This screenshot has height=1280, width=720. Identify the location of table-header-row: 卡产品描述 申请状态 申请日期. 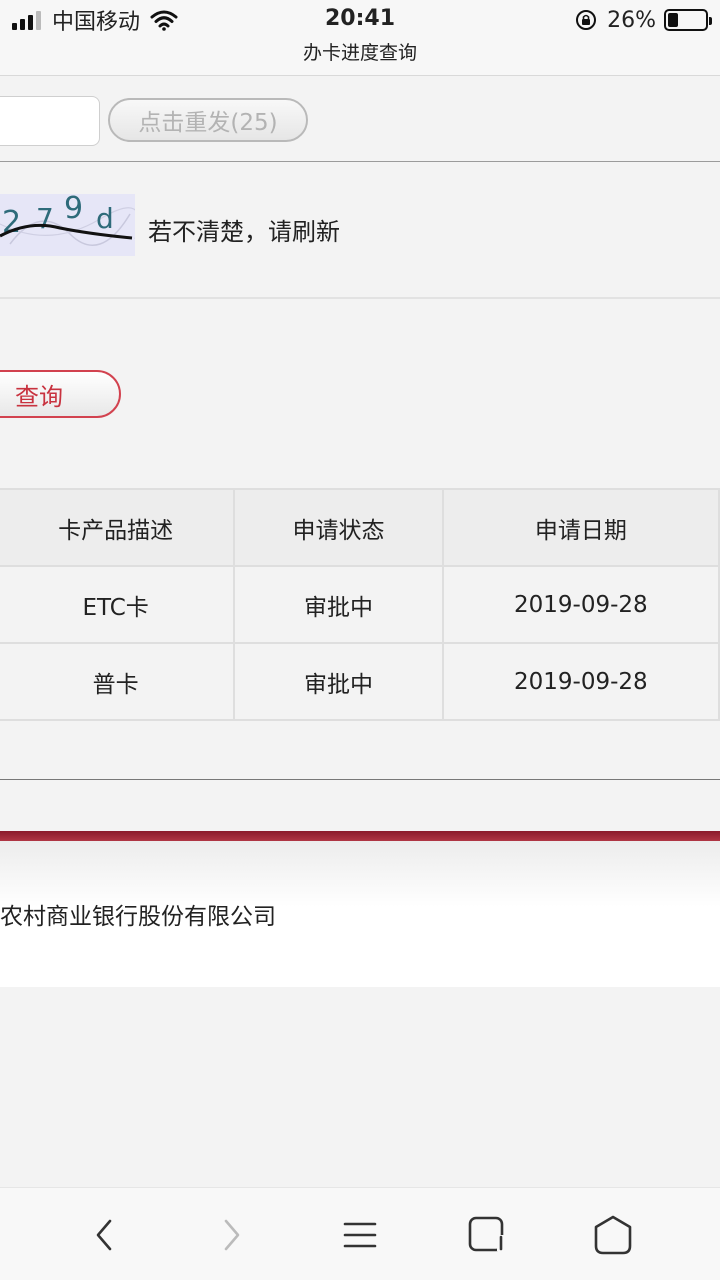
(360, 527).